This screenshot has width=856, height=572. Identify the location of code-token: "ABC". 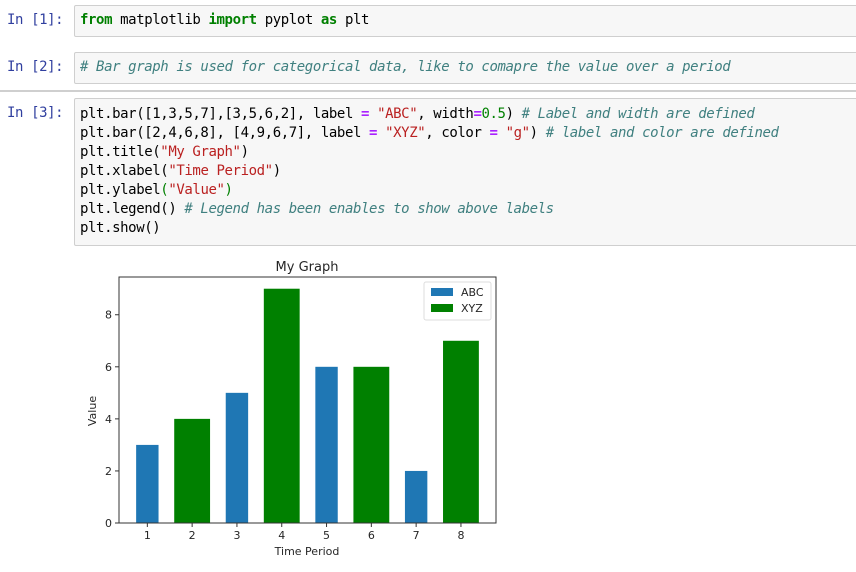
(397, 114).